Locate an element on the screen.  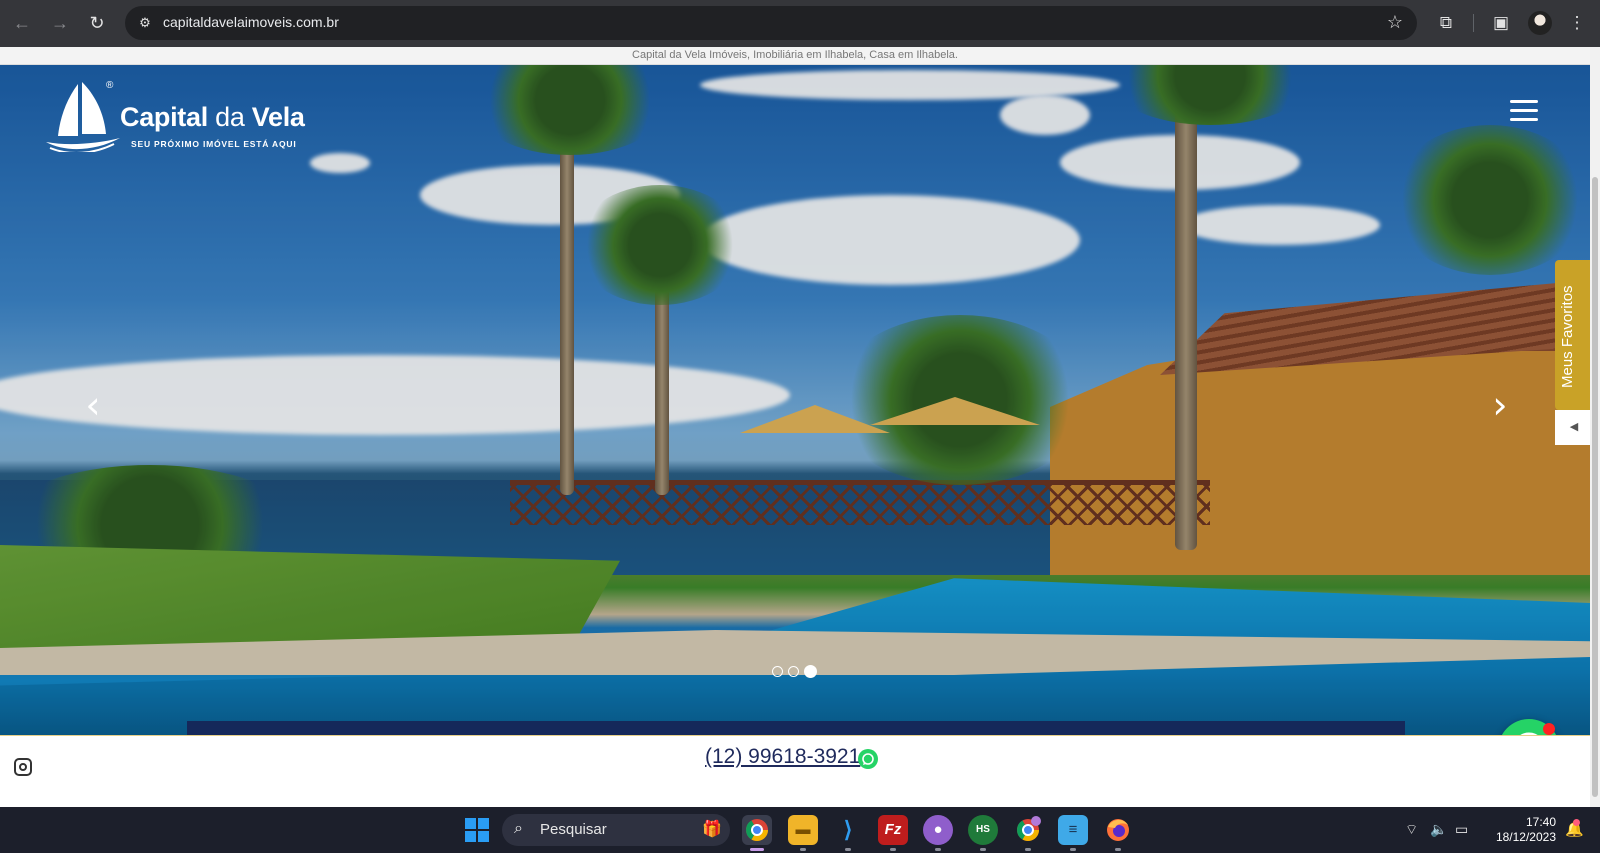
logo-word-da: da is located at coordinates (229, 117).